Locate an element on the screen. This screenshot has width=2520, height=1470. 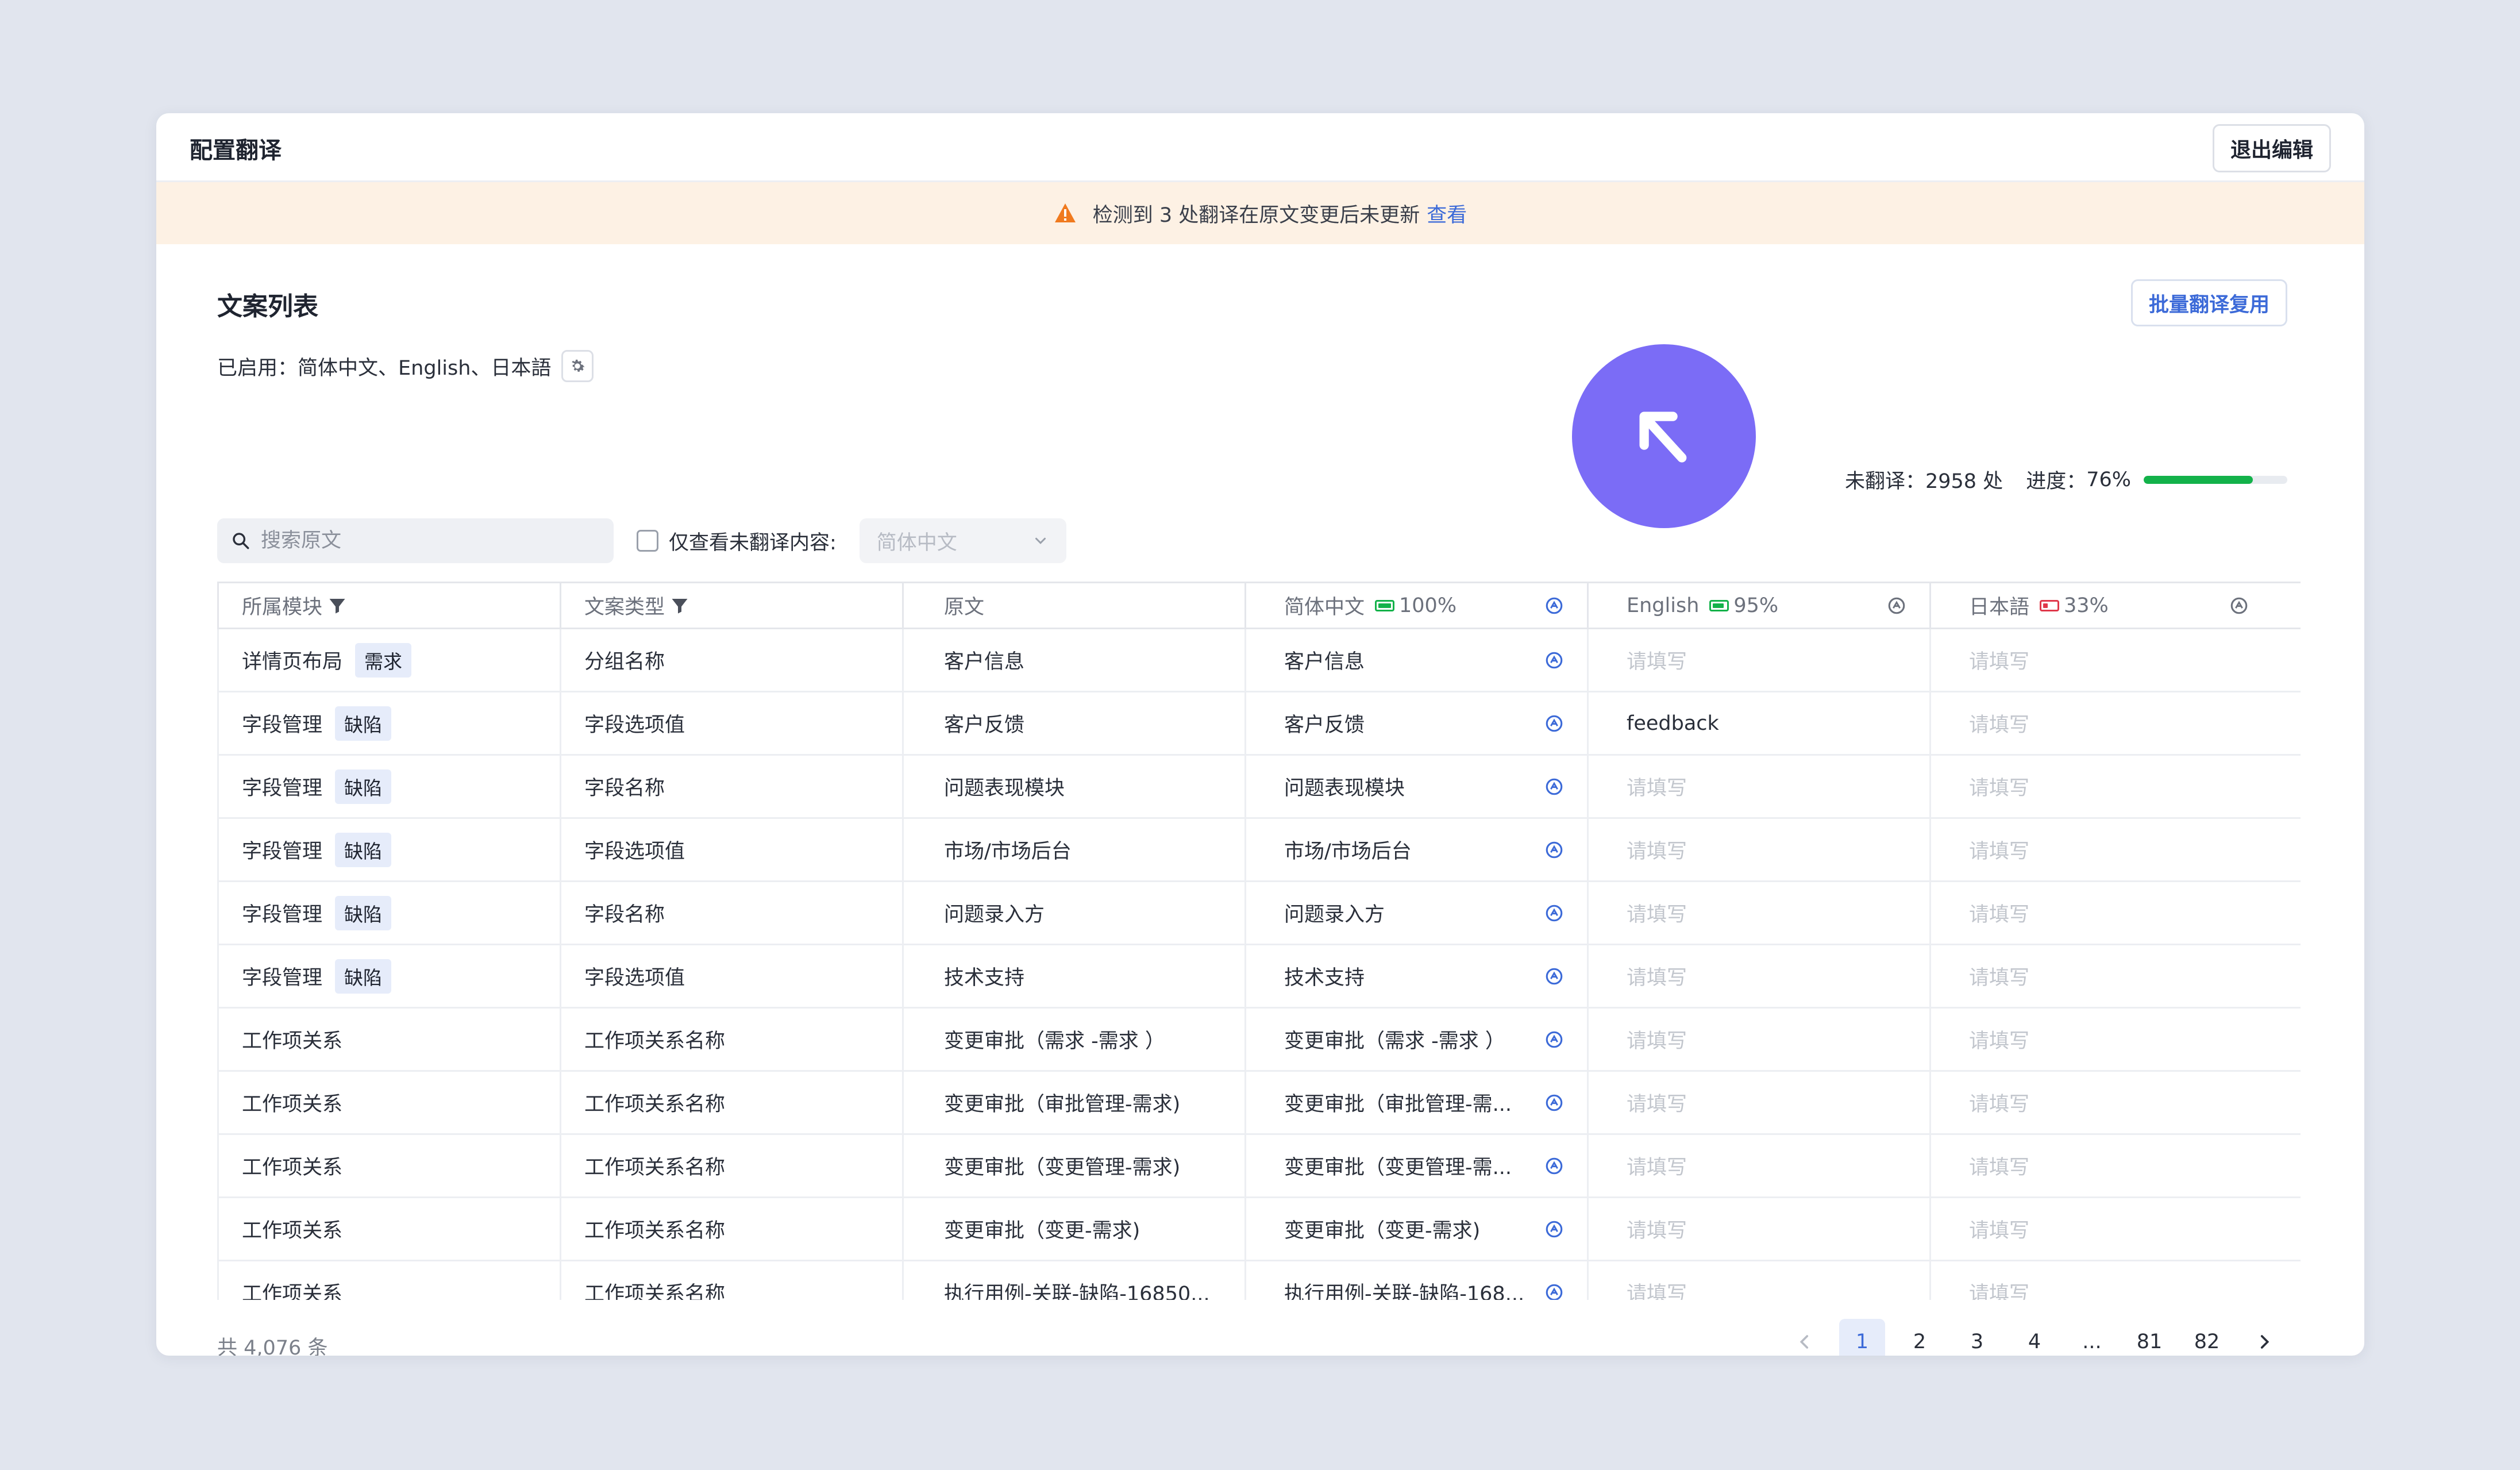
table-row: 字段管理 缺陷 字段选项值 技术支持 技术支持 请填写 请填写 is located at coordinates (1259, 976).